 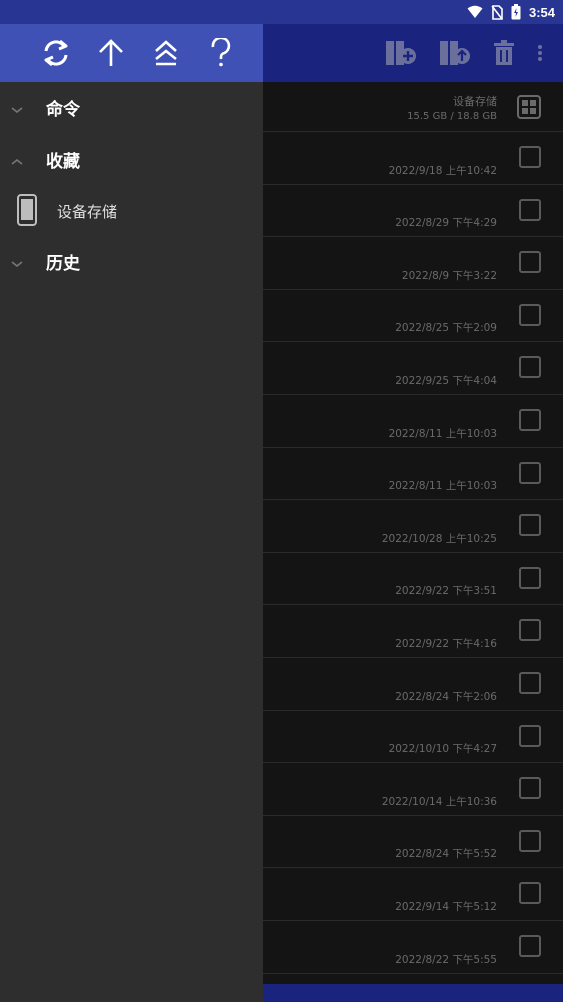 I want to click on row-date: 2022/10/14 上午10:36, so click(x=439, y=801).